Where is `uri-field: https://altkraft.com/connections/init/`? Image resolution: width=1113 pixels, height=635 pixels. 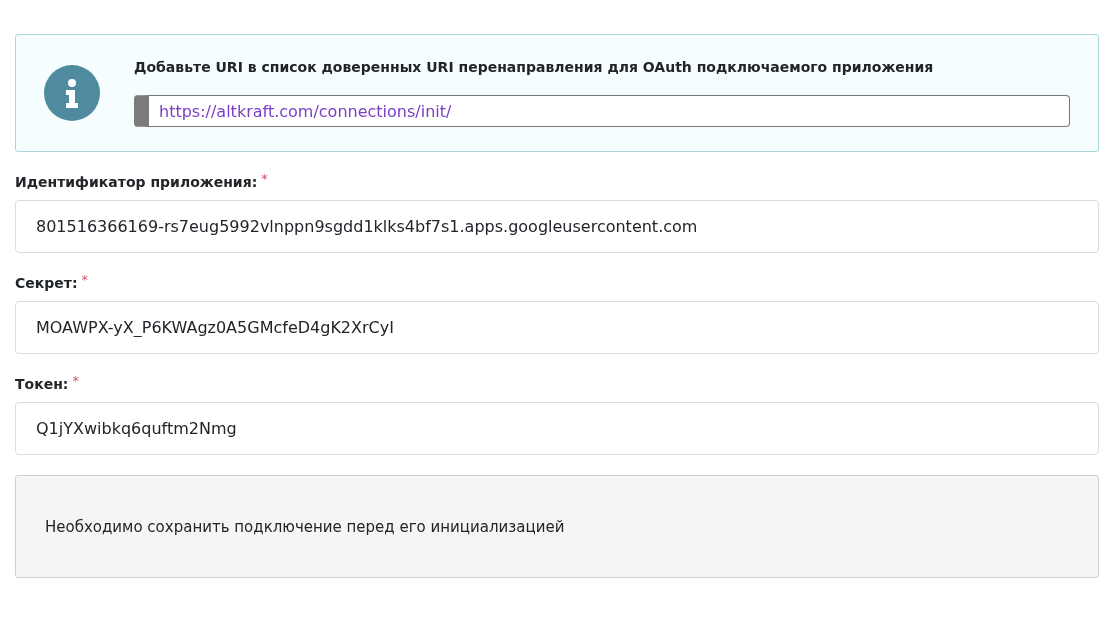 uri-field: https://altkraft.com/connections/init/ is located at coordinates (602, 111).